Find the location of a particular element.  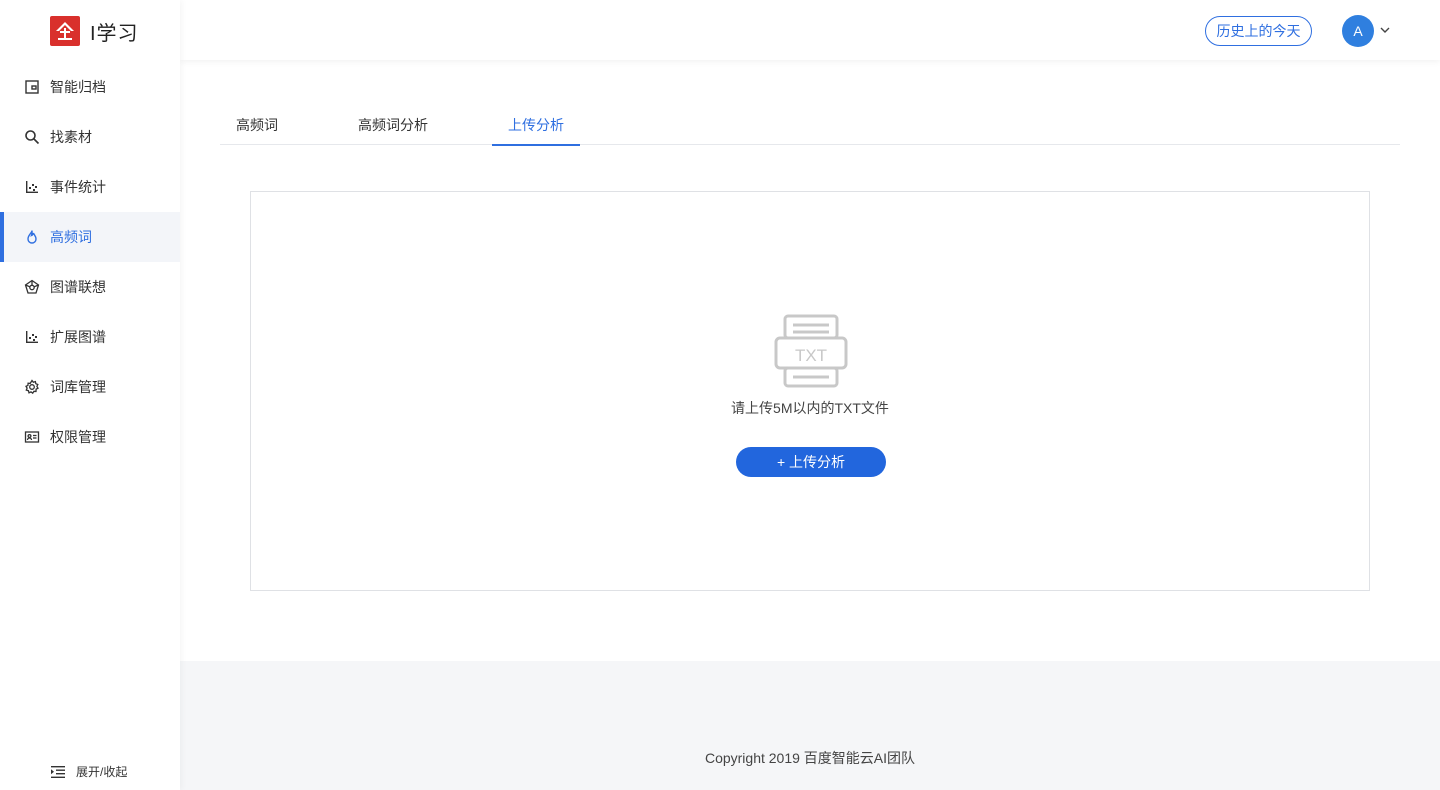

sidebar-item-label: 智能归档 is located at coordinates (78, 87).